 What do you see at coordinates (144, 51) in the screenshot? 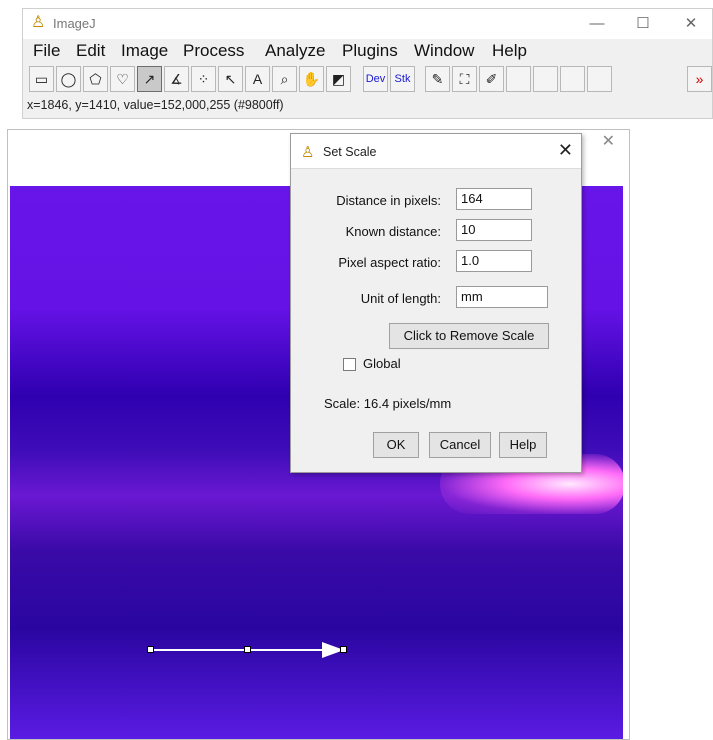
I see `menu-image: Image` at bounding box center [144, 51].